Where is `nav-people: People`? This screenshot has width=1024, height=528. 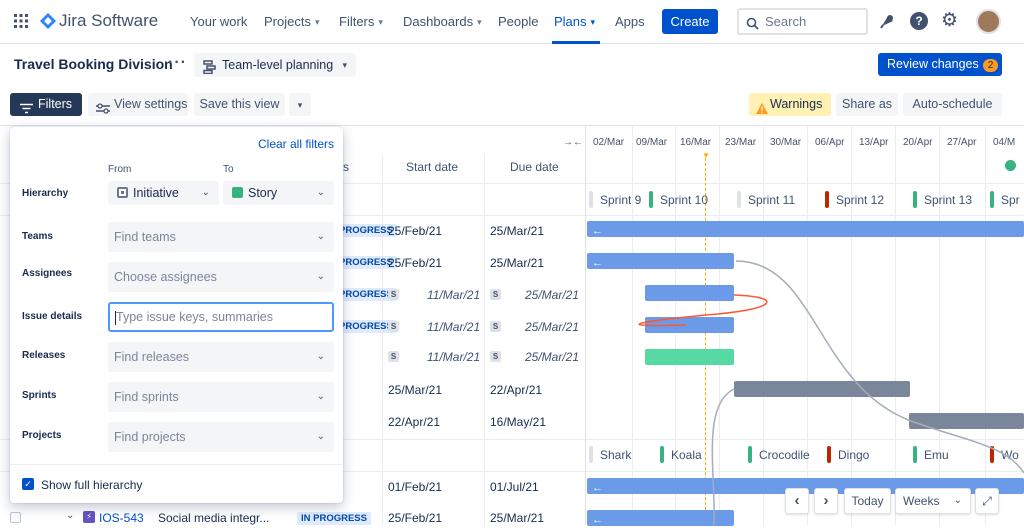
nav-people: People is located at coordinates (518, 21).